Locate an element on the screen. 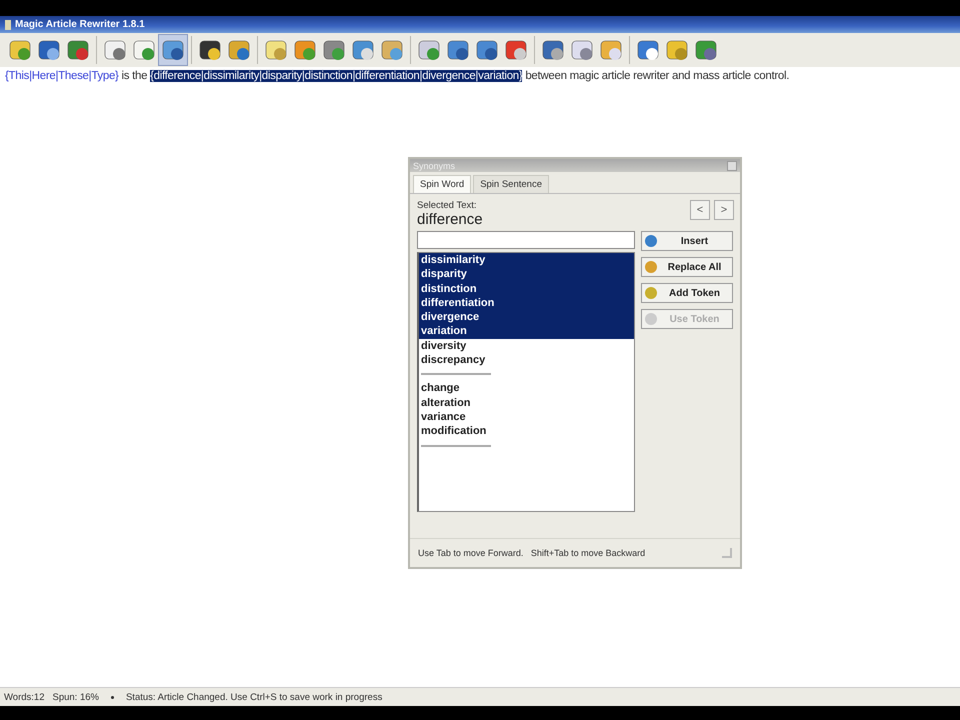 The image size is (960, 720). close-icon is located at coordinates (732, 165).